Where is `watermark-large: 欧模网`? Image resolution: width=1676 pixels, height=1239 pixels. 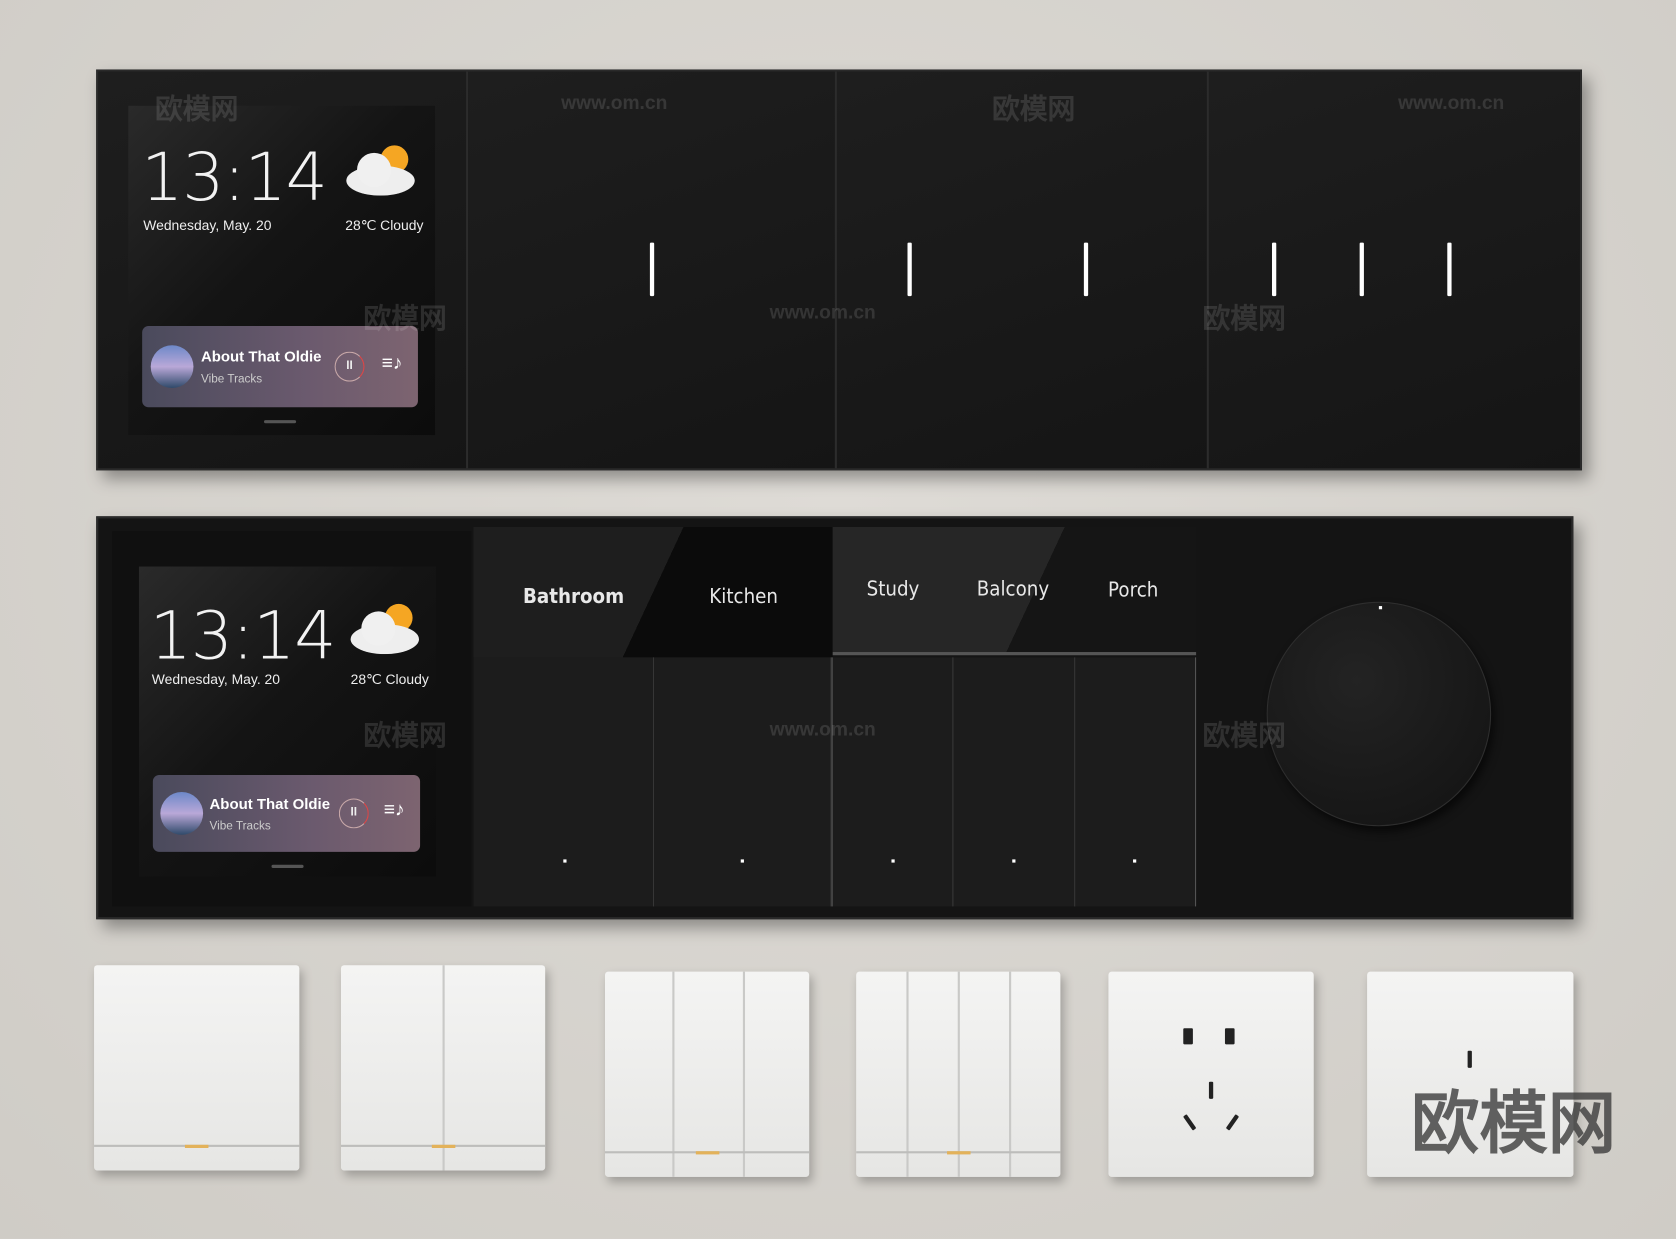 watermark-large: 欧模网 is located at coordinates (1513, 1123).